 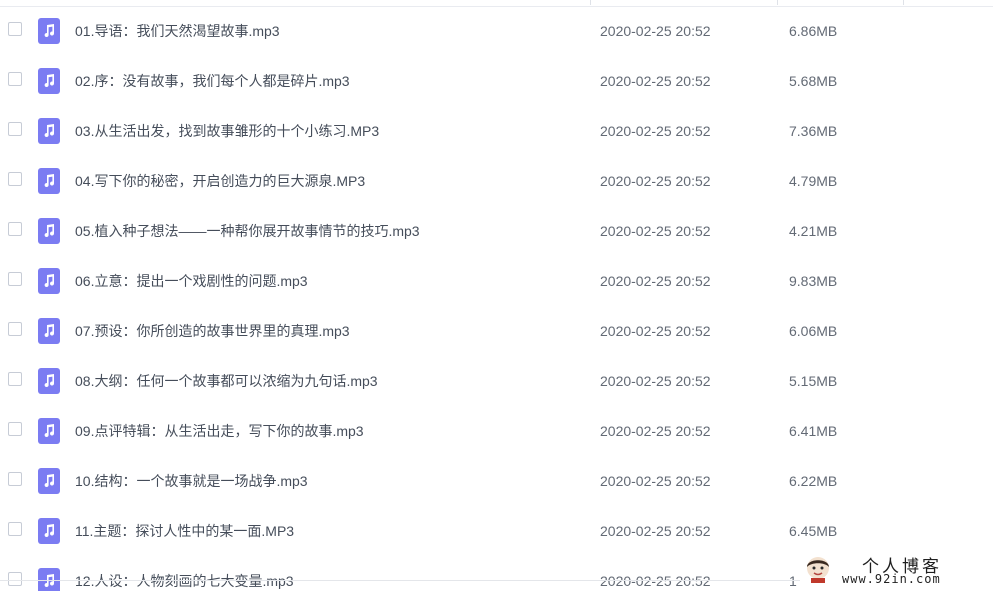 I want to click on file-name: 02.序：没有故事，我们每个人都是碎片.mp3, so click(x=212, y=81).